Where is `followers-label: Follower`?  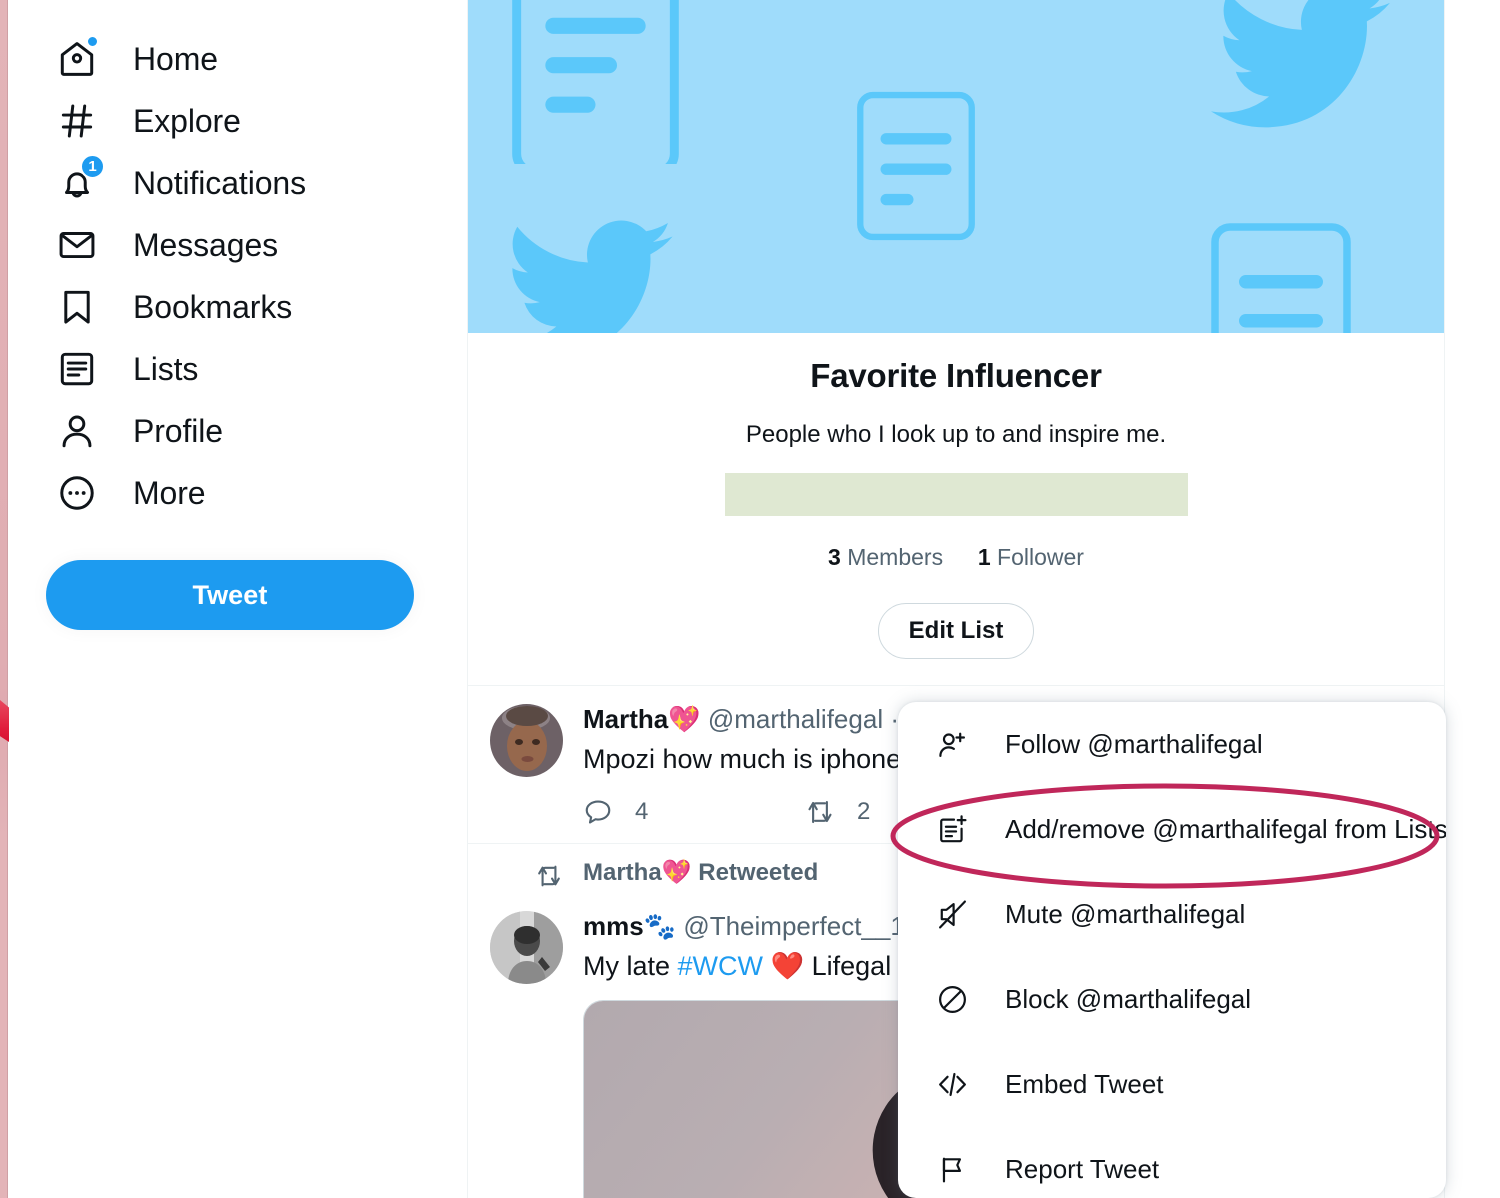
followers-label: Follower is located at coordinates (1040, 557).